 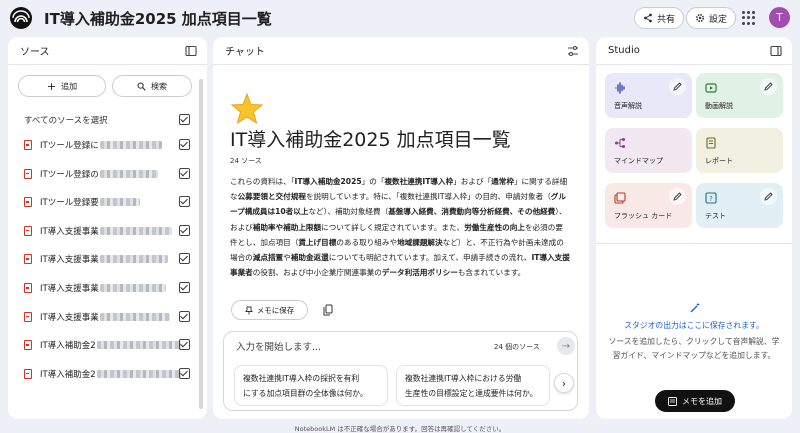 I want to click on select-all-row: すべてのソースを選択, so click(x=109, y=120).